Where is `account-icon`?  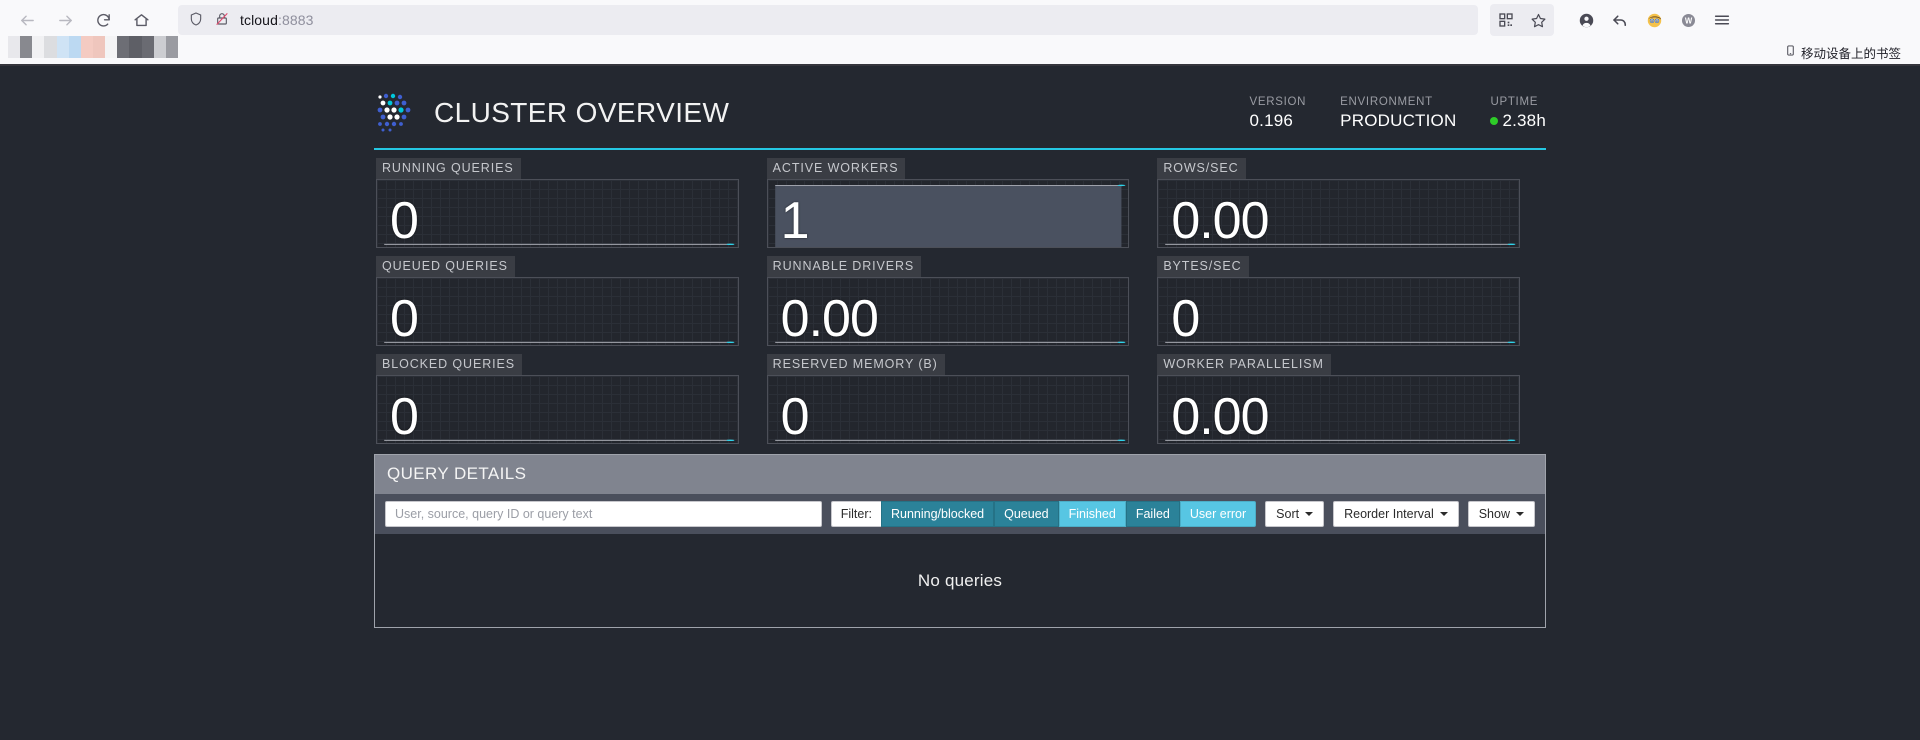 account-icon is located at coordinates (1586, 20).